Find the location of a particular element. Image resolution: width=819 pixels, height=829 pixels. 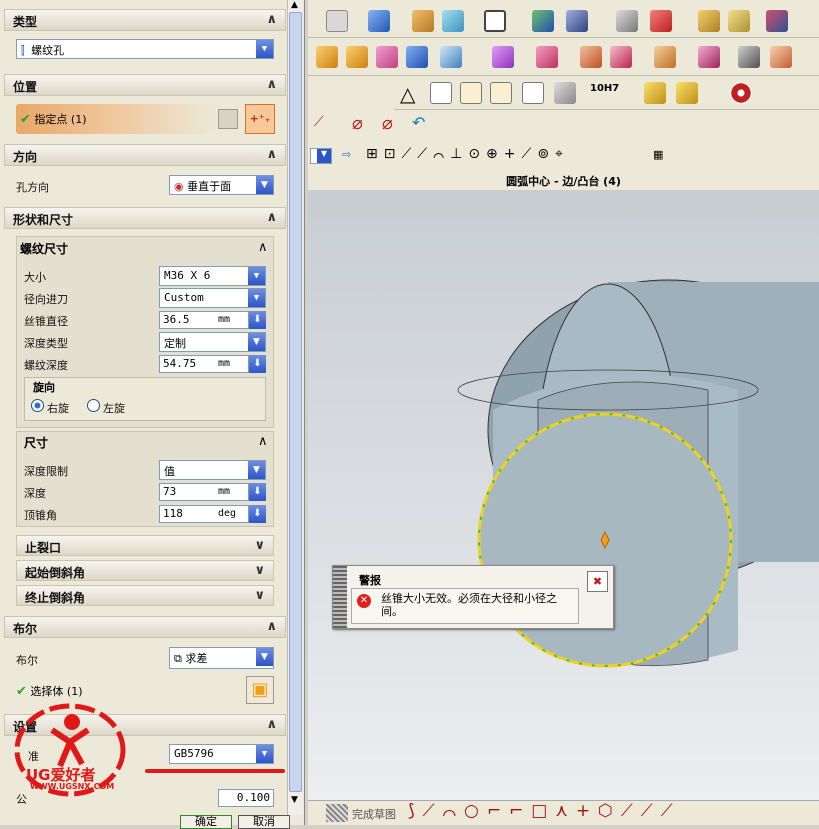

grid-icon is located at coordinates (471, 93).